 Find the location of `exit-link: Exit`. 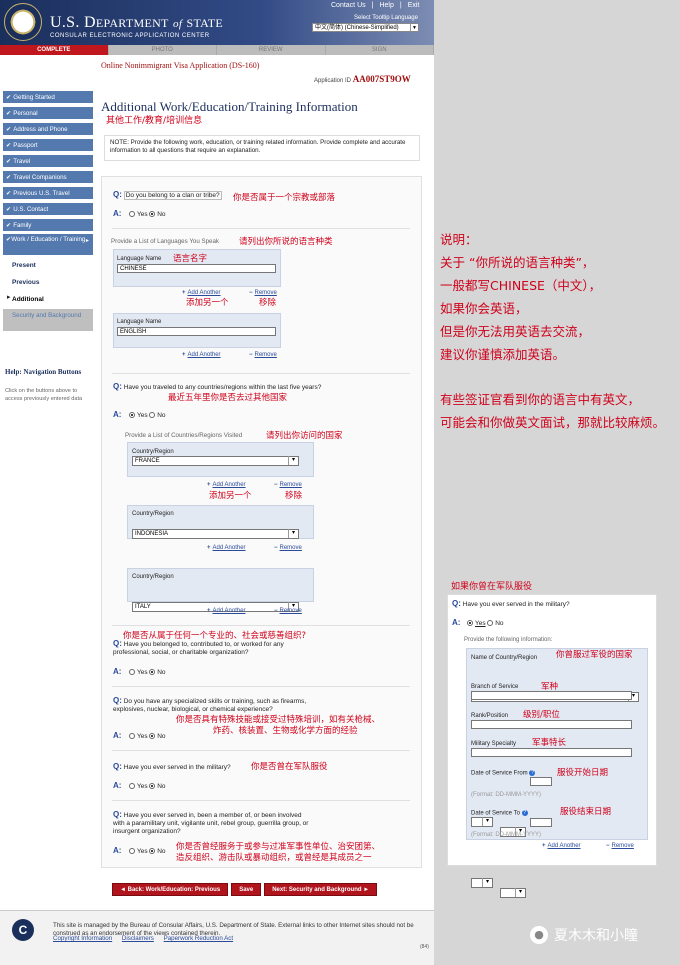

exit-link: Exit is located at coordinates (414, 5).